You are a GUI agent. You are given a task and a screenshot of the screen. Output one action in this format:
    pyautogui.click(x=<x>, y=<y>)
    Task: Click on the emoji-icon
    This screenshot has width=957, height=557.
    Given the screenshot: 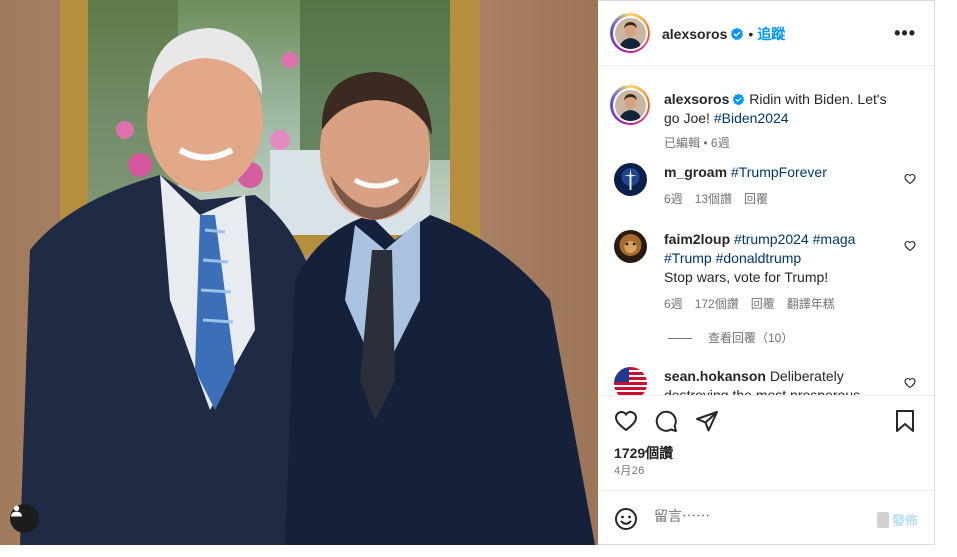 What is the action you would take?
    pyautogui.click(x=626, y=519)
    